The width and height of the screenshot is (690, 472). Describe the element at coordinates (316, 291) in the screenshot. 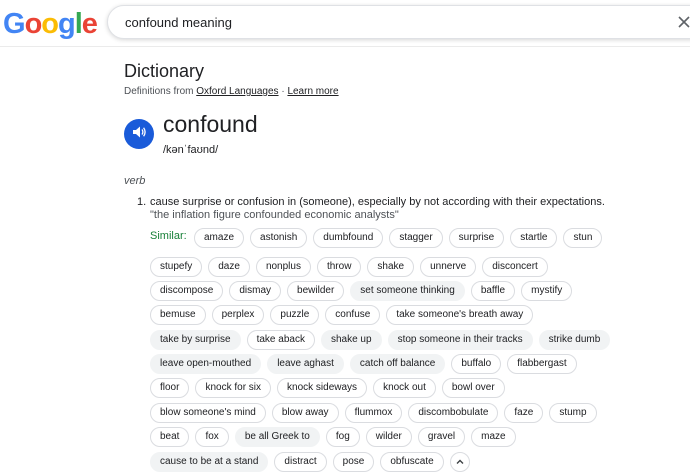

I see `similar-chip: bewilder` at that location.